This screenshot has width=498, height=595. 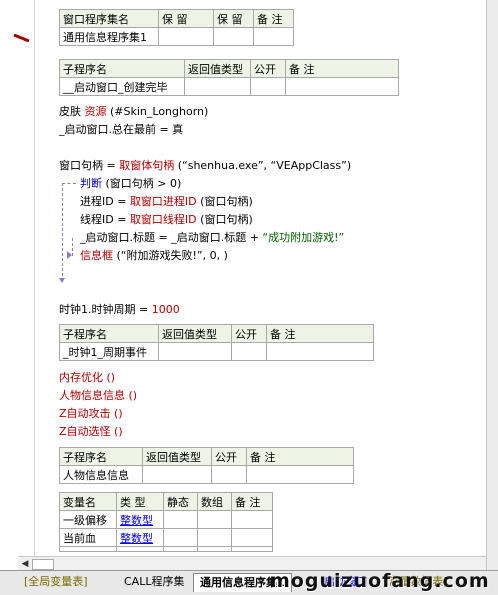 I want to click on code-token: 判断, so click(x=91, y=183).